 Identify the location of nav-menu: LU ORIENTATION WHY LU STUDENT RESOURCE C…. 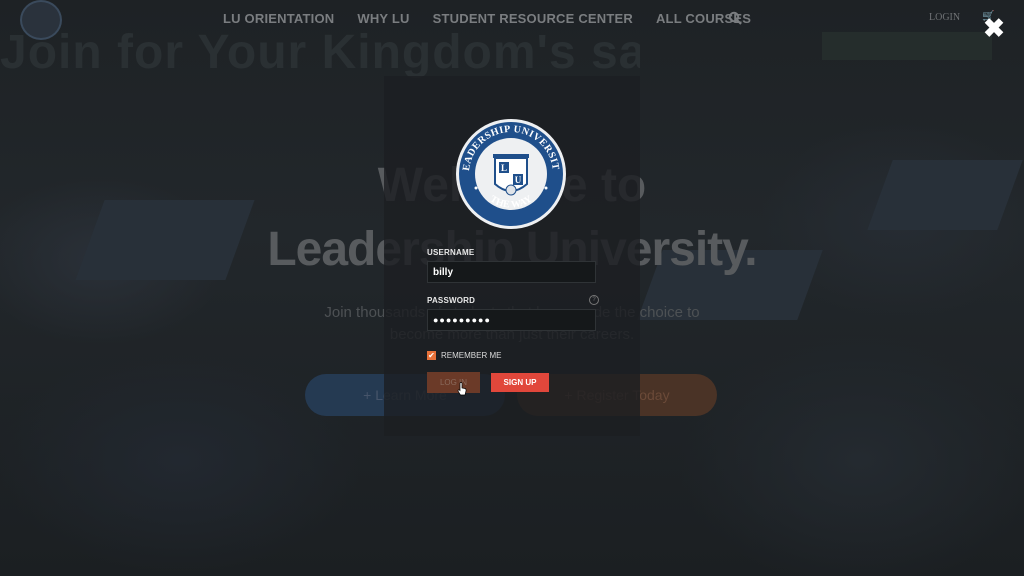
(487, 18).